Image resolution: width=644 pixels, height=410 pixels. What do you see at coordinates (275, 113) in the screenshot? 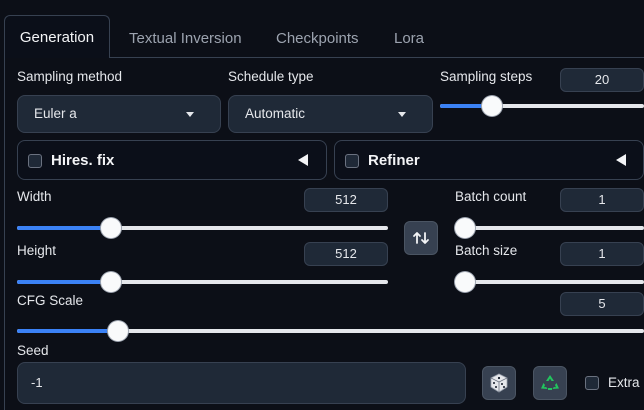
I see `schedule-type-value: Automatic` at bounding box center [275, 113].